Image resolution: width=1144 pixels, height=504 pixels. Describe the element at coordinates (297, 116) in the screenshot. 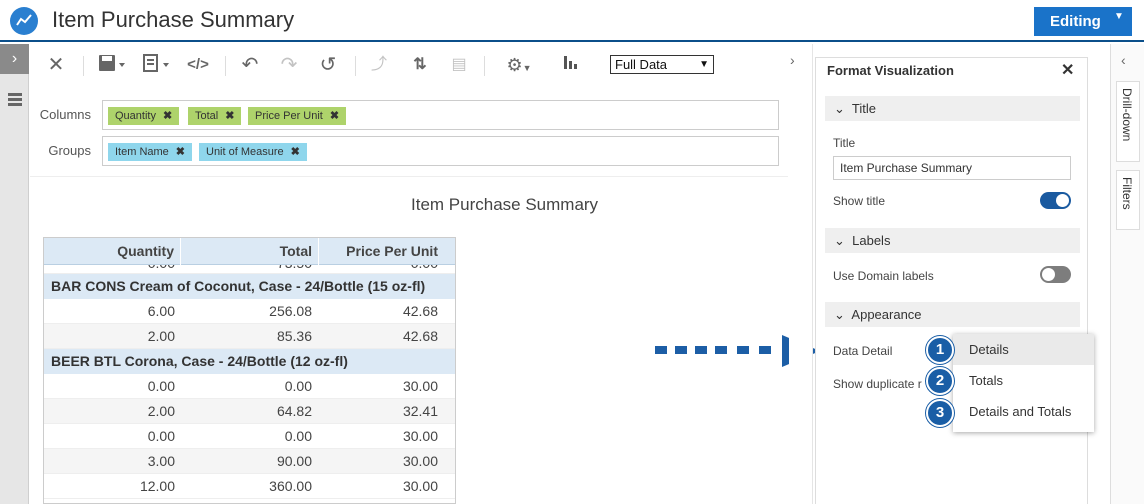

I see `column-pill-price-per-unit: Price Per Unit ✖` at that location.